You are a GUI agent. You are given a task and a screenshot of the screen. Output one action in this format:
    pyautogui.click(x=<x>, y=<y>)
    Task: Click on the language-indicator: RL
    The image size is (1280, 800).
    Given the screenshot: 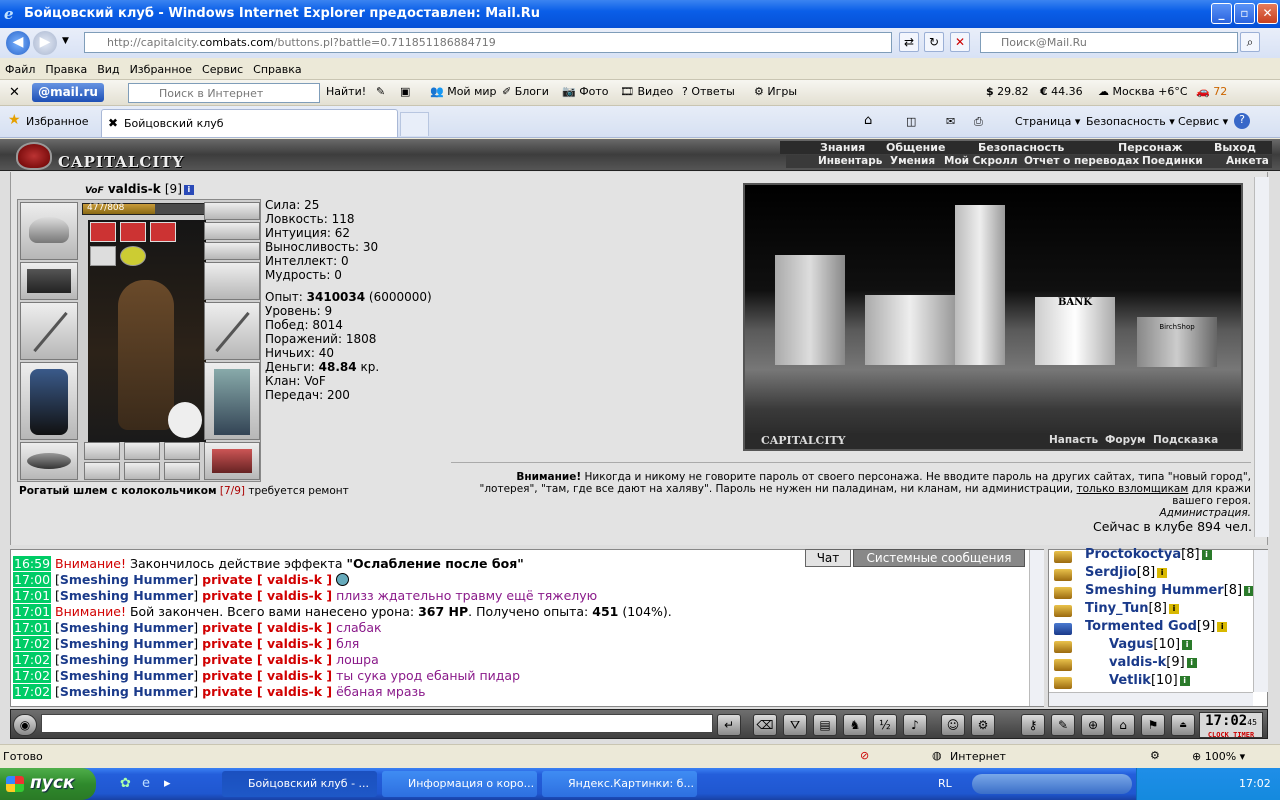 What is the action you would take?
    pyautogui.click(x=945, y=783)
    